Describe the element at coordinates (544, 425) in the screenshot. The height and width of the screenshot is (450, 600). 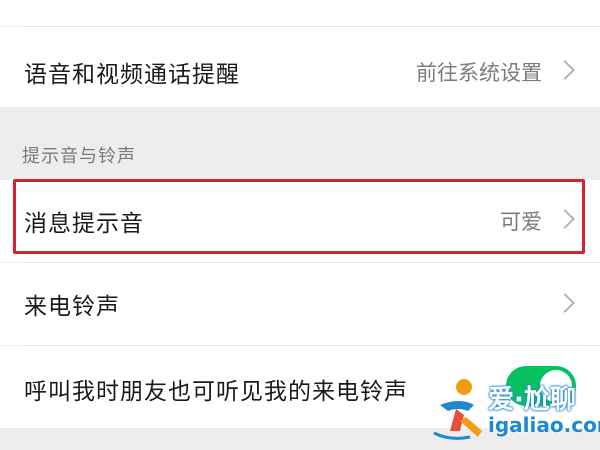
I see `watermark-url: igaliao.com` at that location.